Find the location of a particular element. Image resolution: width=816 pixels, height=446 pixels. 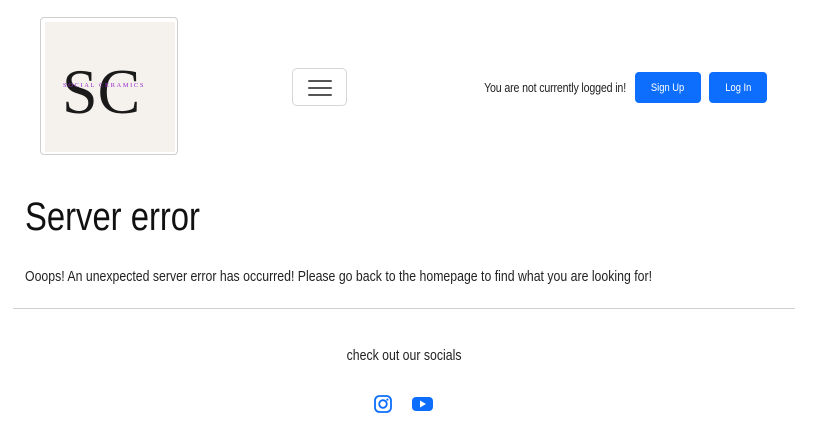

sign-up-label: Sign Up is located at coordinates (668, 87).